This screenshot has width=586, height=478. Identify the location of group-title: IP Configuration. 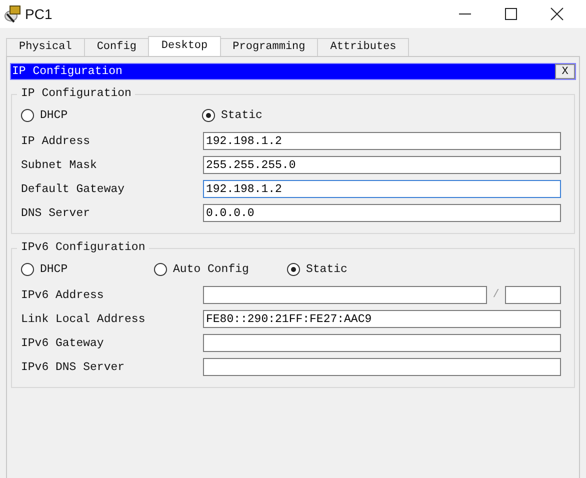
(76, 93).